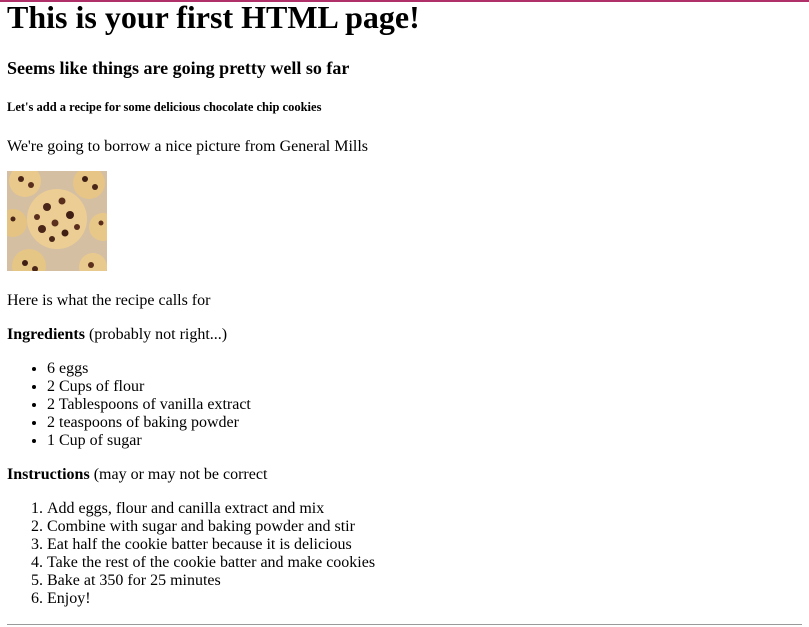 Image resolution: width=809 pixels, height=627 pixels. Describe the element at coordinates (211, 581) in the screenshot. I see `list-item: Bake at 350 for 25 minutes` at that location.